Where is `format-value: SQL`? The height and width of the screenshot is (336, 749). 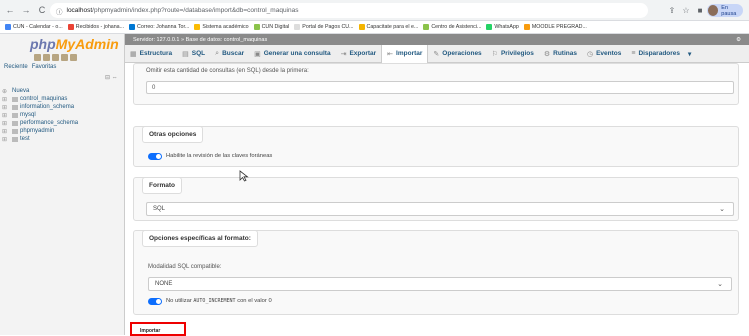
format-value: SQL is located at coordinates (159, 209).